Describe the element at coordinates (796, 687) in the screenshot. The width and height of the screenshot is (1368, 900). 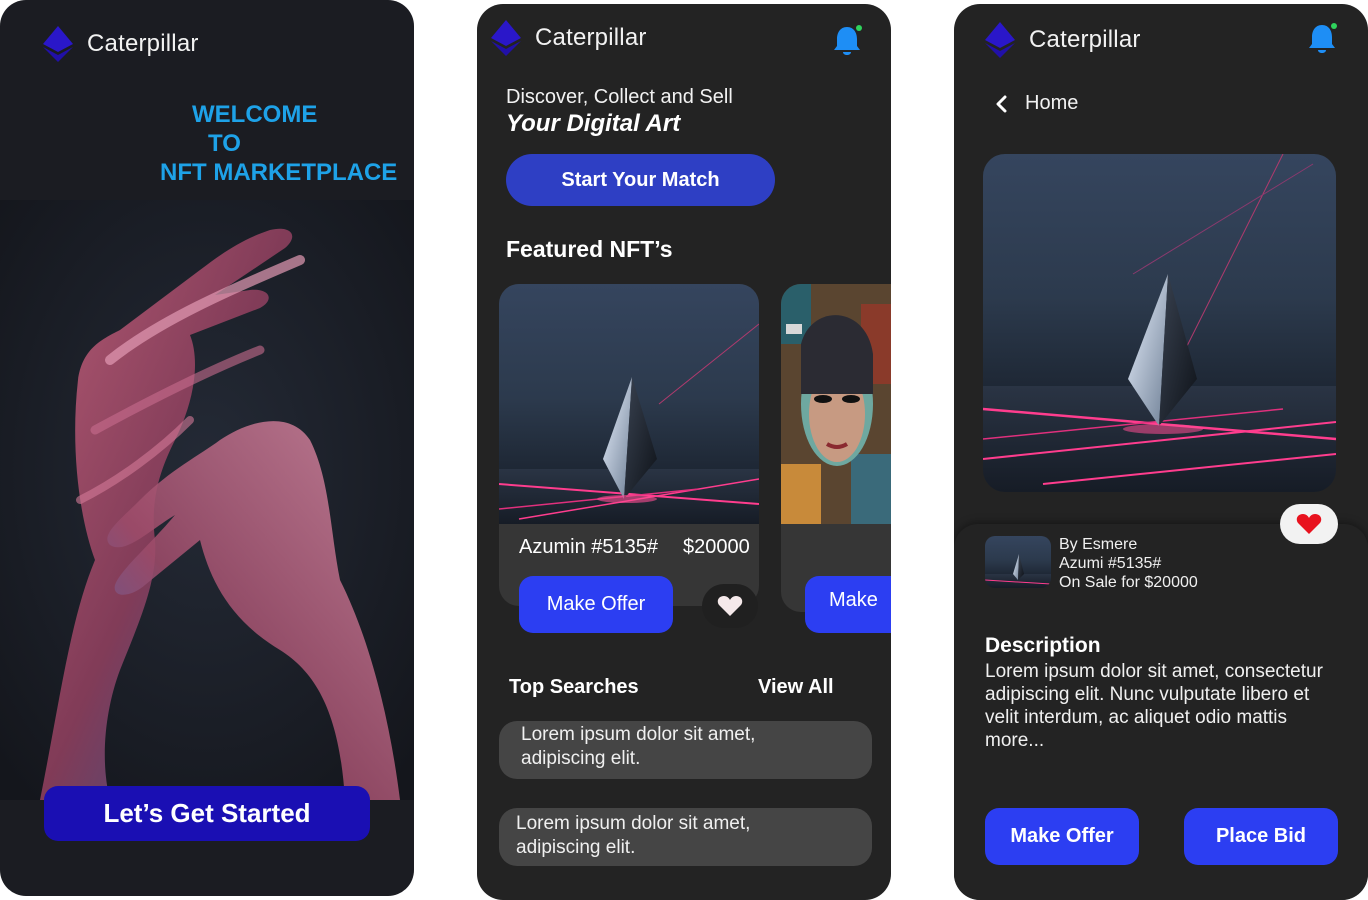
I see `view-all-link: View All` at that location.